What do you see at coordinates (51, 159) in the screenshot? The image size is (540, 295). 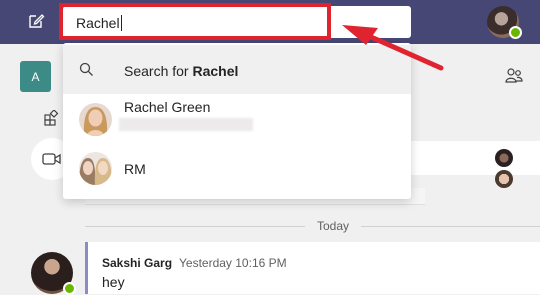 I see `meet-now-icon` at bounding box center [51, 159].